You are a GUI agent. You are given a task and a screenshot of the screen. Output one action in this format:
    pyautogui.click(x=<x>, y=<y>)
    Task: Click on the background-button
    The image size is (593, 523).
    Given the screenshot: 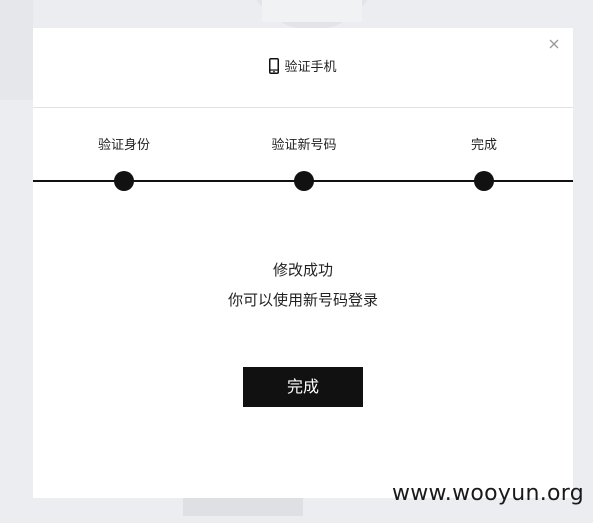 What is the action you would take?
    pyautogui.click(x=243, y=507)
    